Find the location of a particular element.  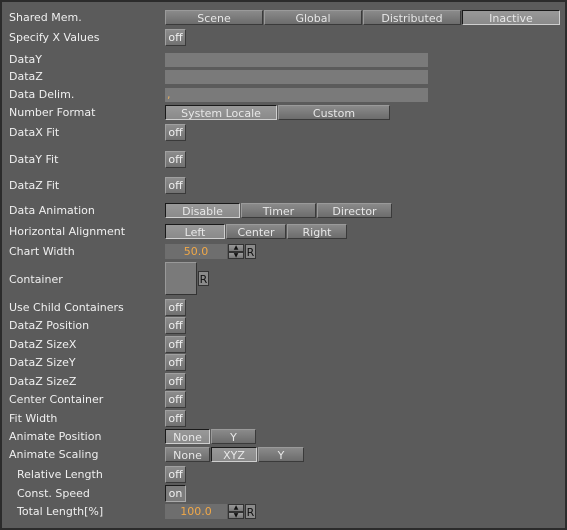

dataz-sizey-toggle: off is located at coordinates (175, 362).